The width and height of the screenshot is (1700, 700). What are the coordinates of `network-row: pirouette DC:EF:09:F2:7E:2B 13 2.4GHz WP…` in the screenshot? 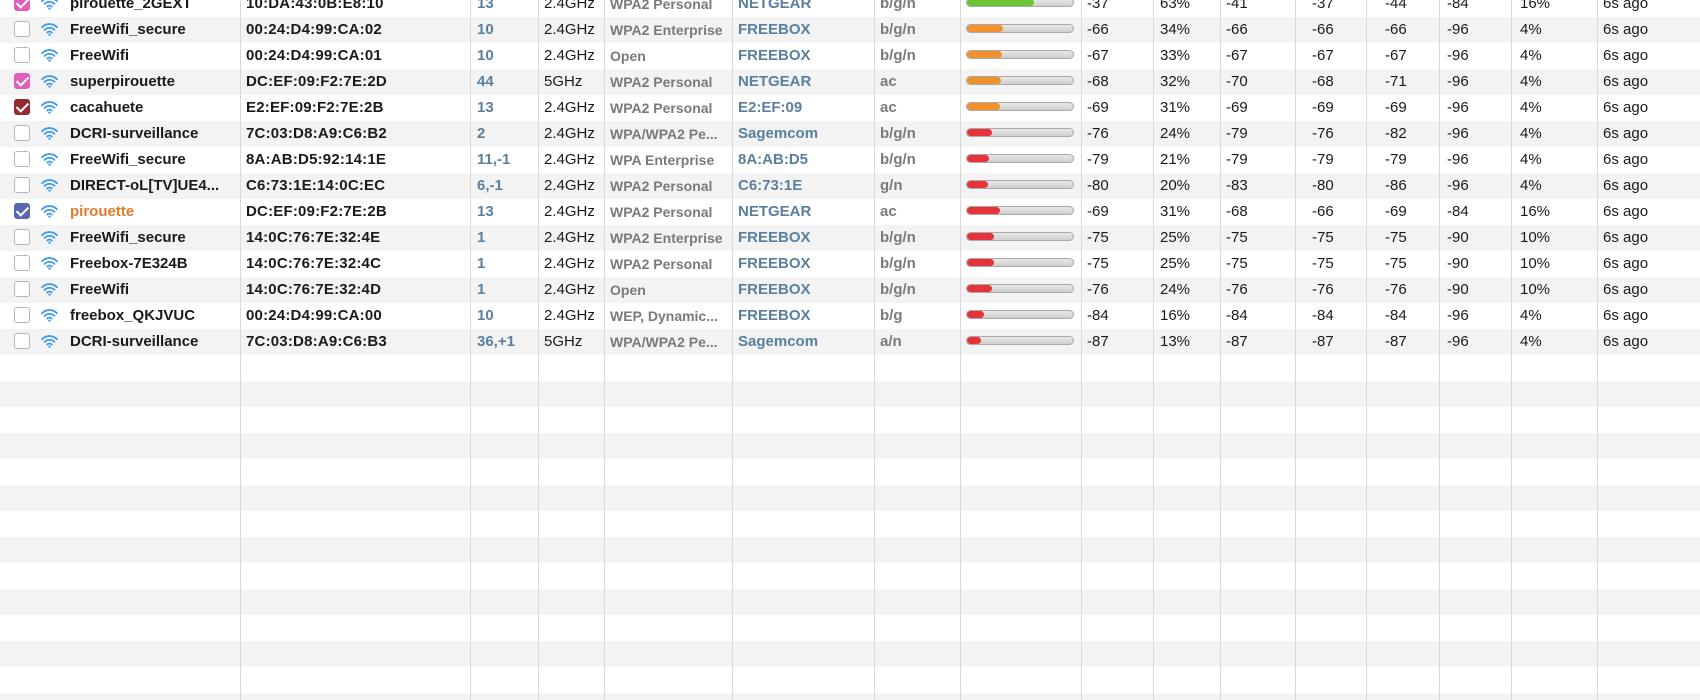 It's located at (850, 212).